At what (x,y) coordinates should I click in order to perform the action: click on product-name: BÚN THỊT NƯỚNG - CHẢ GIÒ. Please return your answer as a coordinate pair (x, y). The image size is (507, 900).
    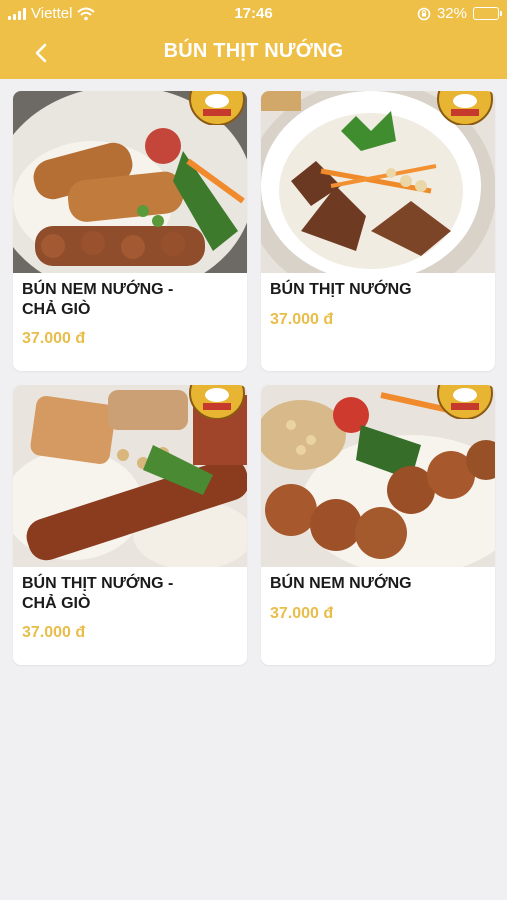
    Looking at the image, I should click on (127, 594).